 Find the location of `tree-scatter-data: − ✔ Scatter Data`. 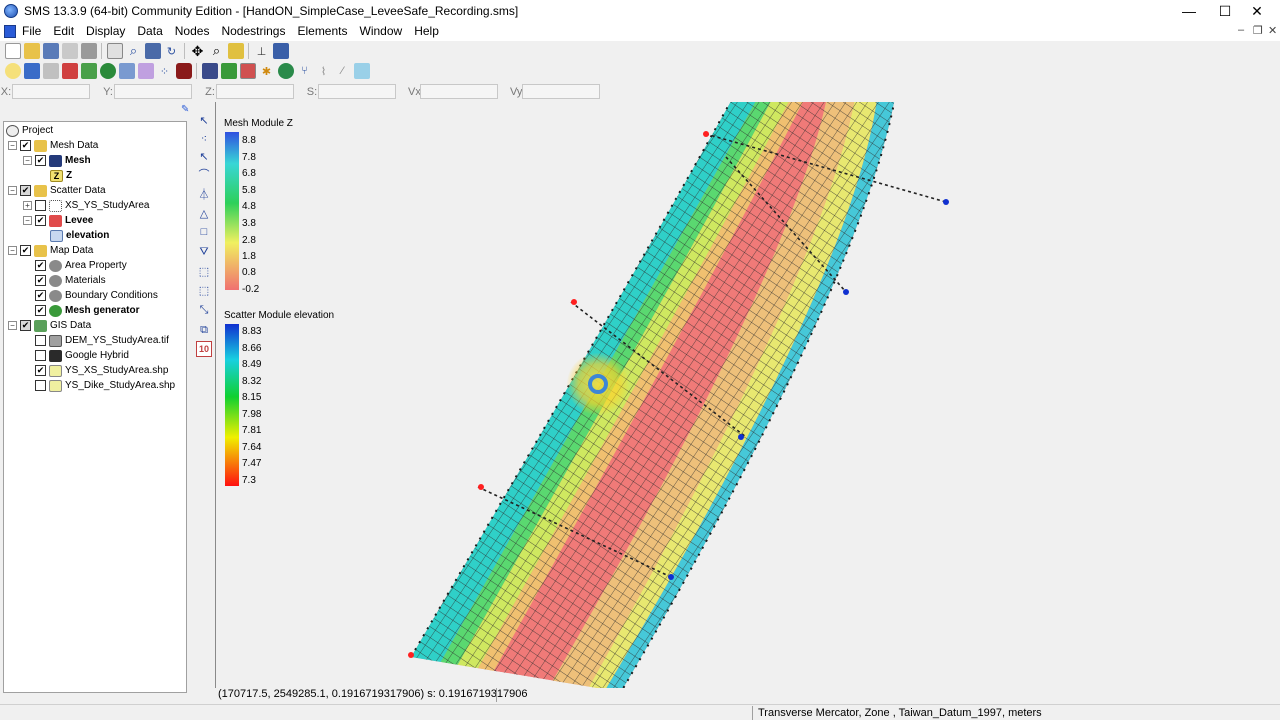

tree-scatter-data: − ✔ Scatter Data is located at coordinates (57, 190).